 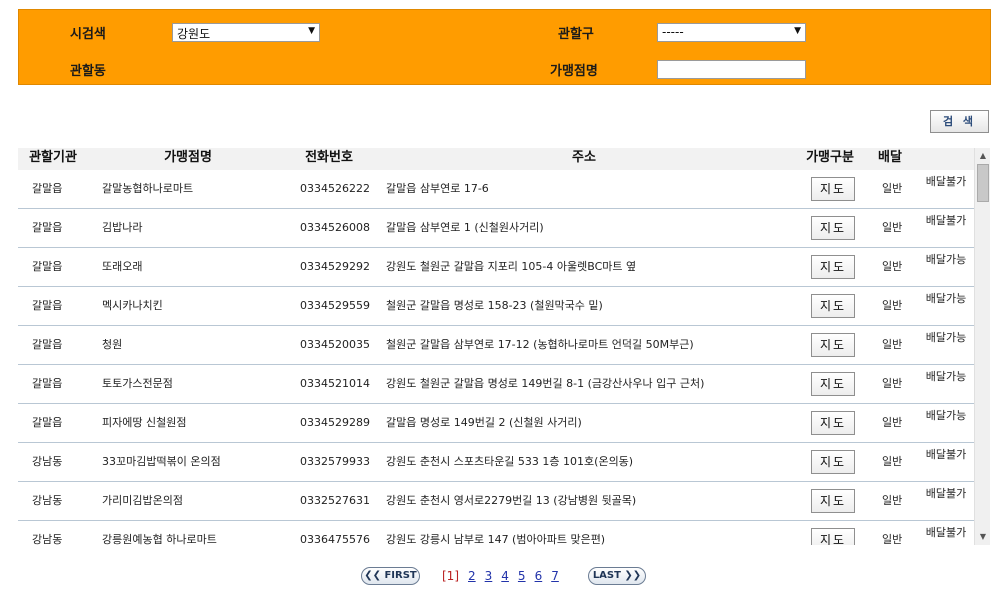 I want to click on cell-store: 갈말농협하나로마트, so click(x=148, y=188).